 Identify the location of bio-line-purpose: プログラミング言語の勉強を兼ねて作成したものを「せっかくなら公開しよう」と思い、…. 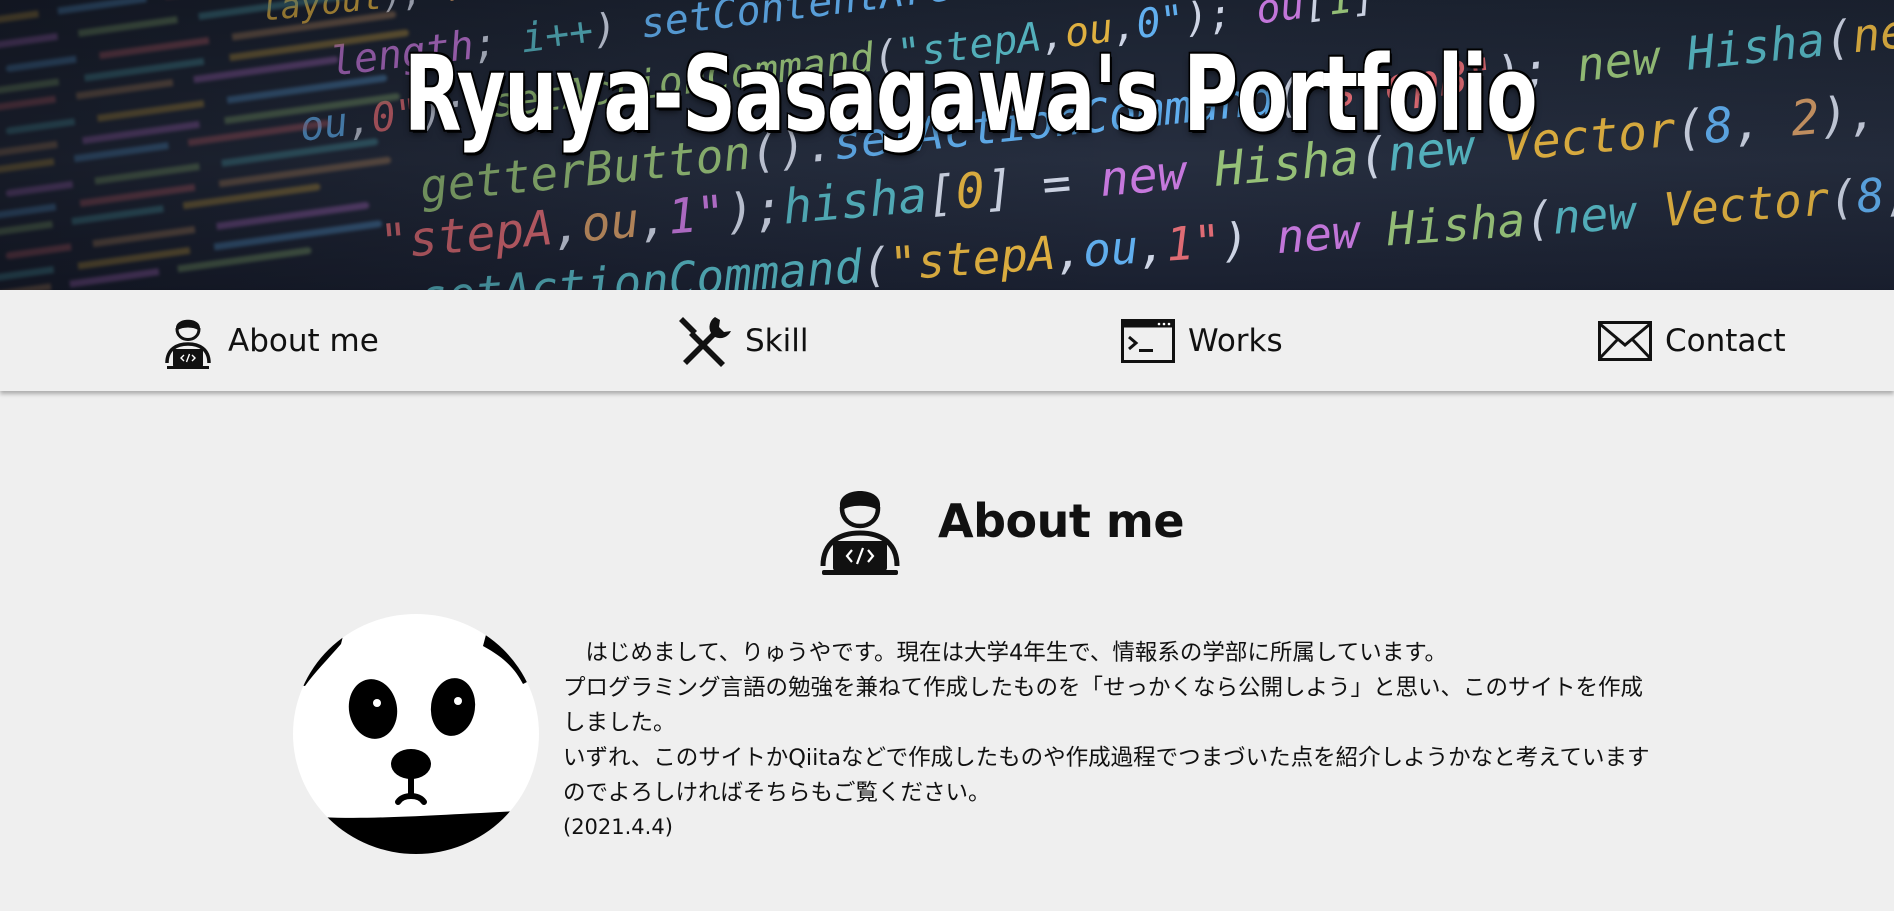
(1103, 705).